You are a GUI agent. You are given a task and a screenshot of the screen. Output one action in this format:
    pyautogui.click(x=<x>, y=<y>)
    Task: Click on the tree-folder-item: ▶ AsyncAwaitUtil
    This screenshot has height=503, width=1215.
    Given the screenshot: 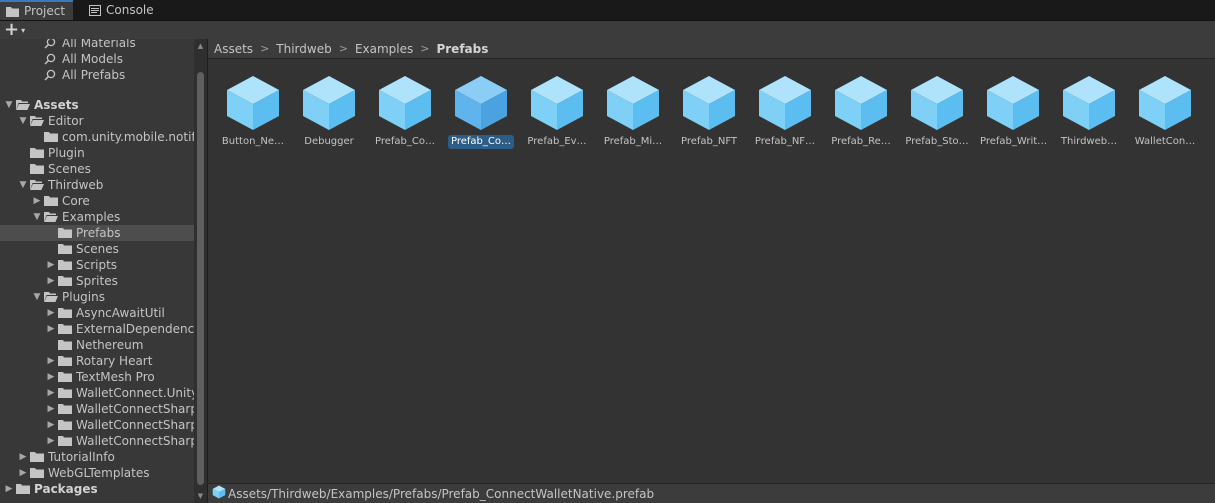 What is the action you would take?
    pyautogui.click(x=97, y=313)
    